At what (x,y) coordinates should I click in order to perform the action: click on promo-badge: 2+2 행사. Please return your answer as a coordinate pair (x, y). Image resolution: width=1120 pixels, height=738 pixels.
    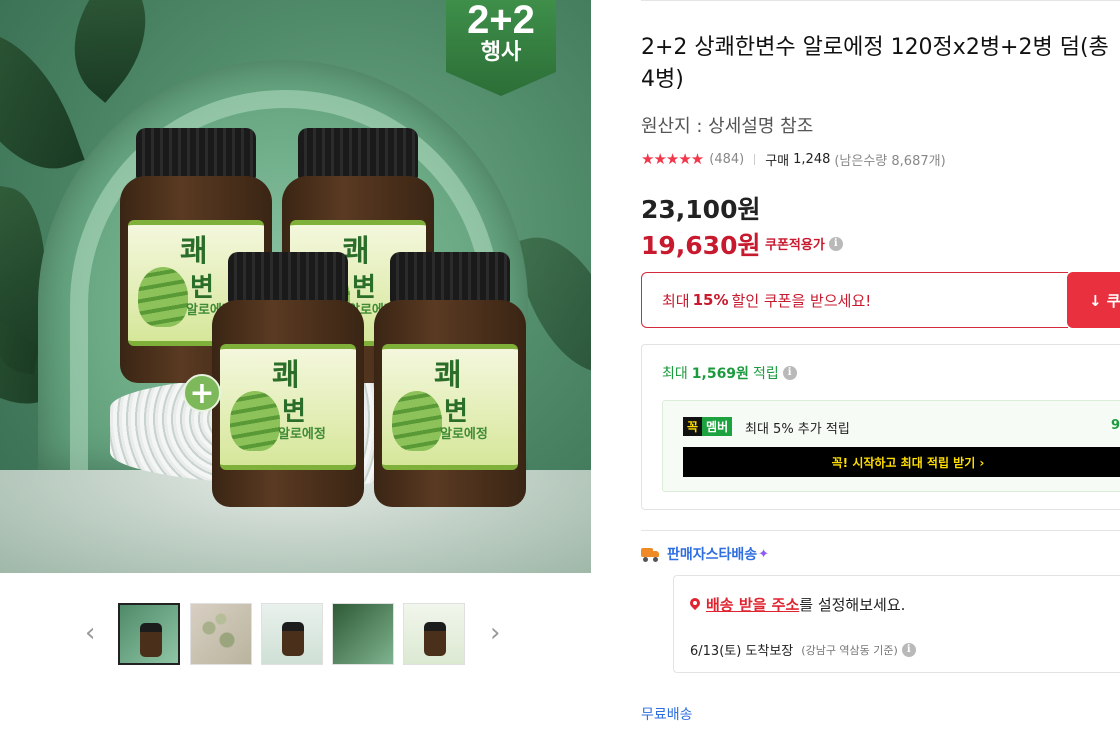
    Looking at the image, I should click on (501, 48).